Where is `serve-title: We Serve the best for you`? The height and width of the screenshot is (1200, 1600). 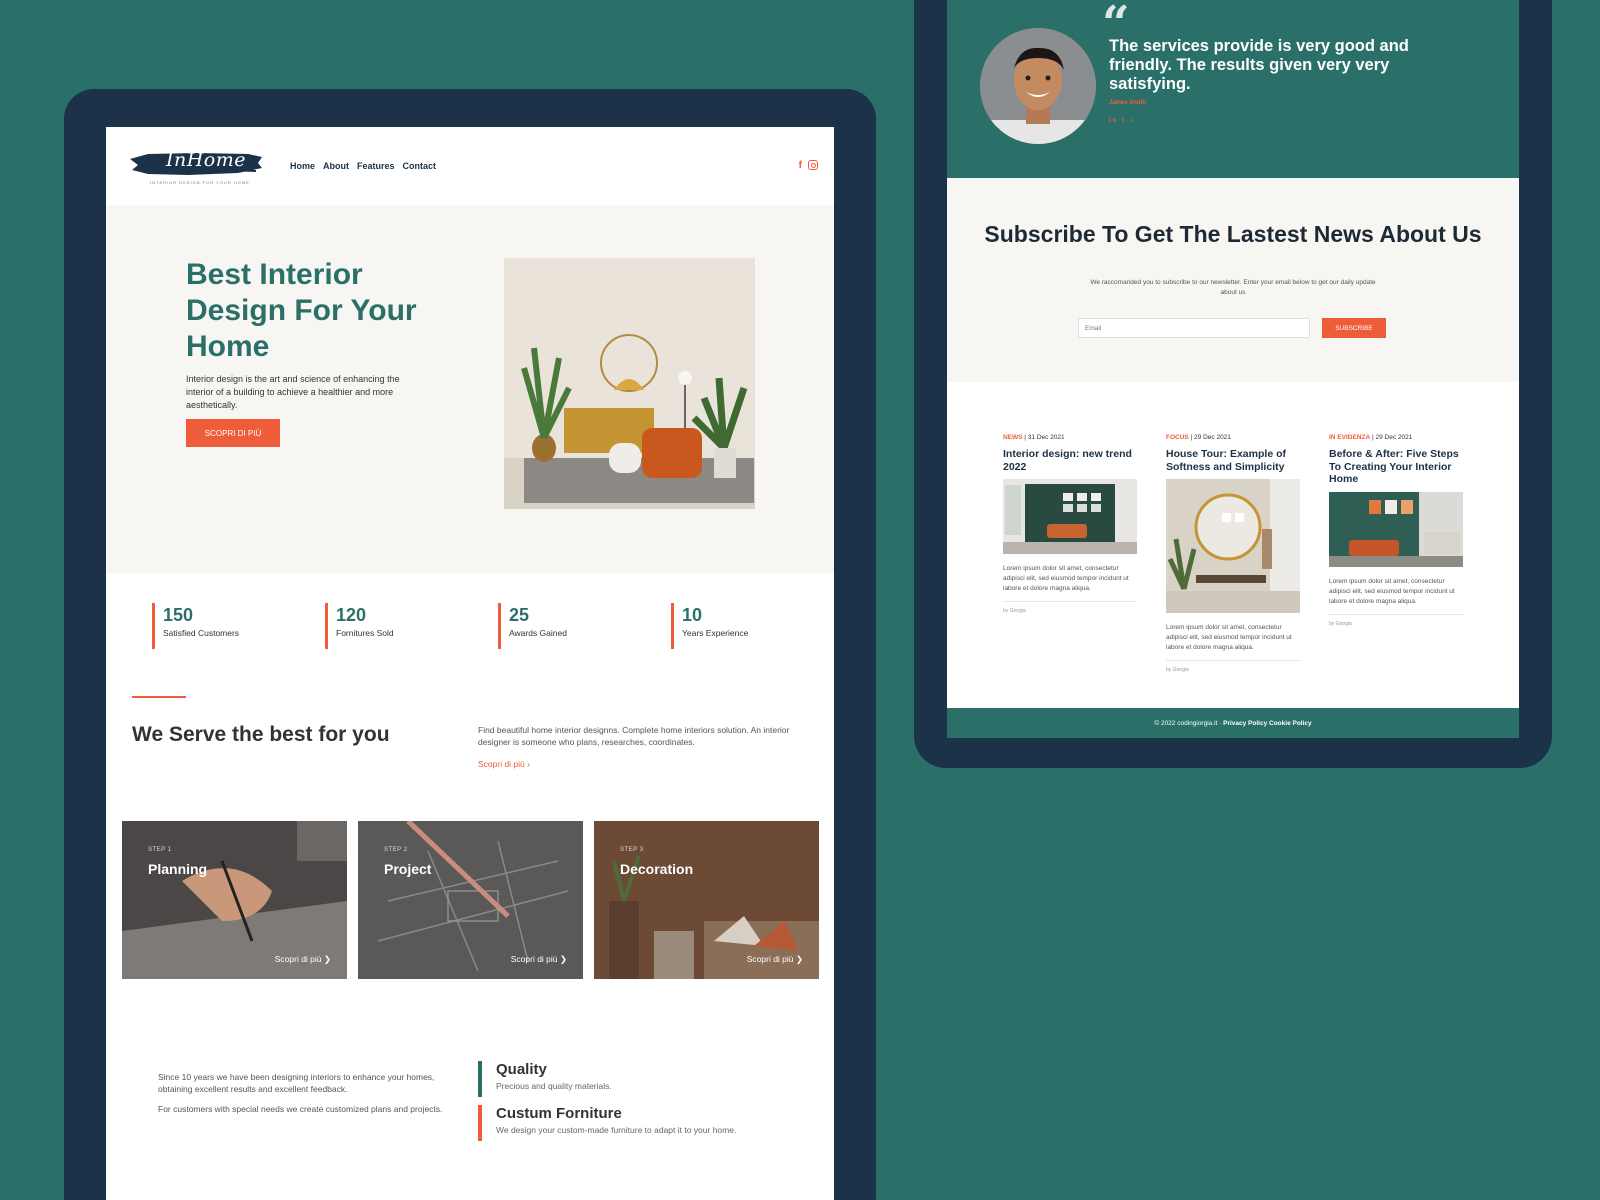
serve-title: We Serve the best for you is located at coordinates (261, 734).